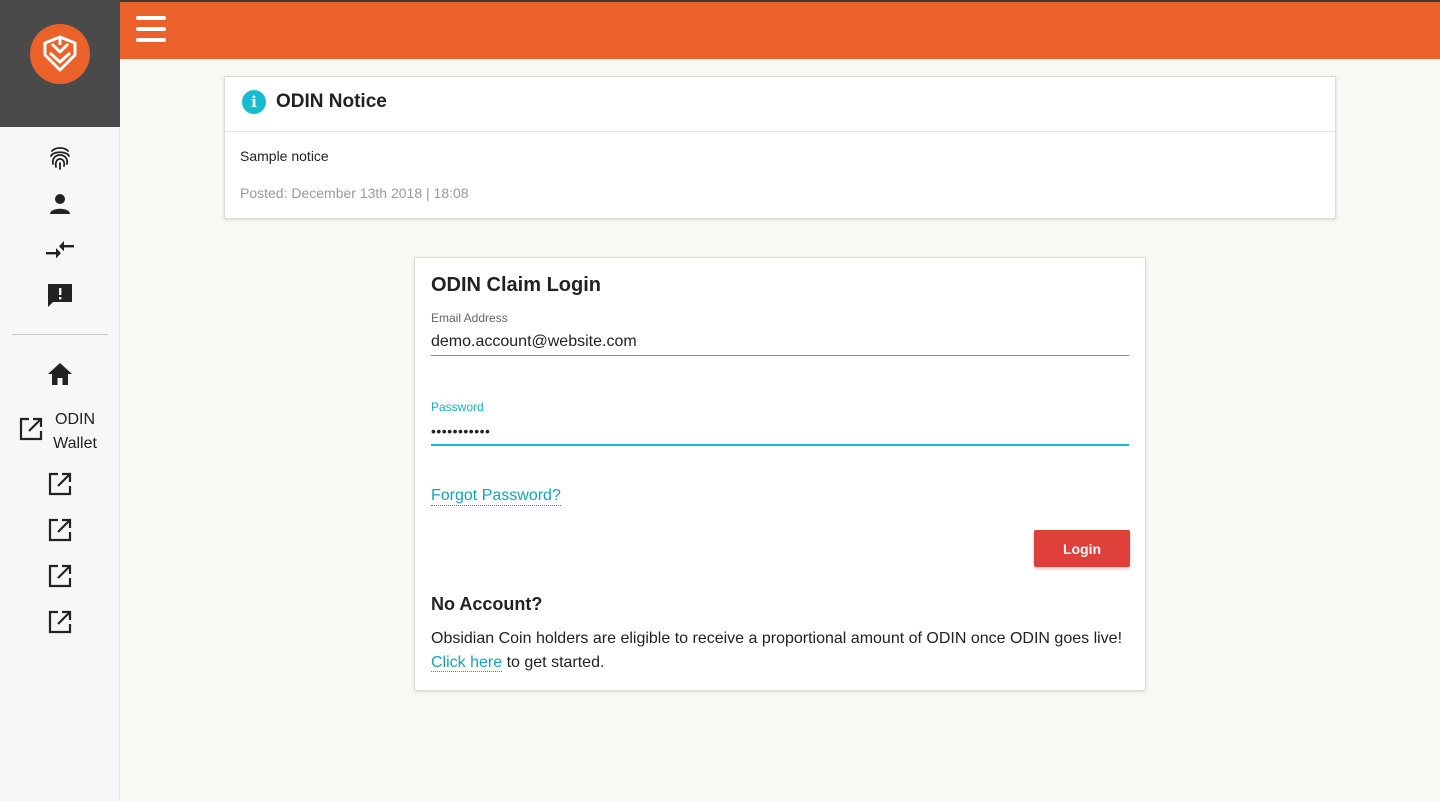 This screenshot has height=801, width=1440. I want to click on notice-body: Sample notice, so click(284, 156).